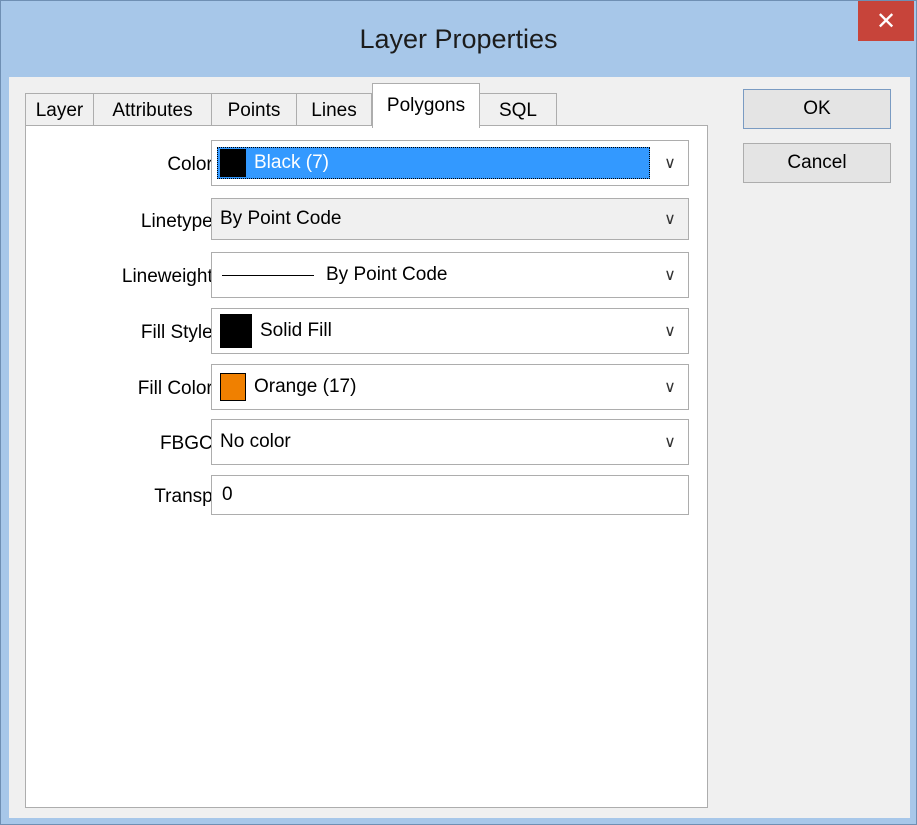 This screenshot has height=825, width=917. I want to click on tab-layer: Layer, so click(59, 110).